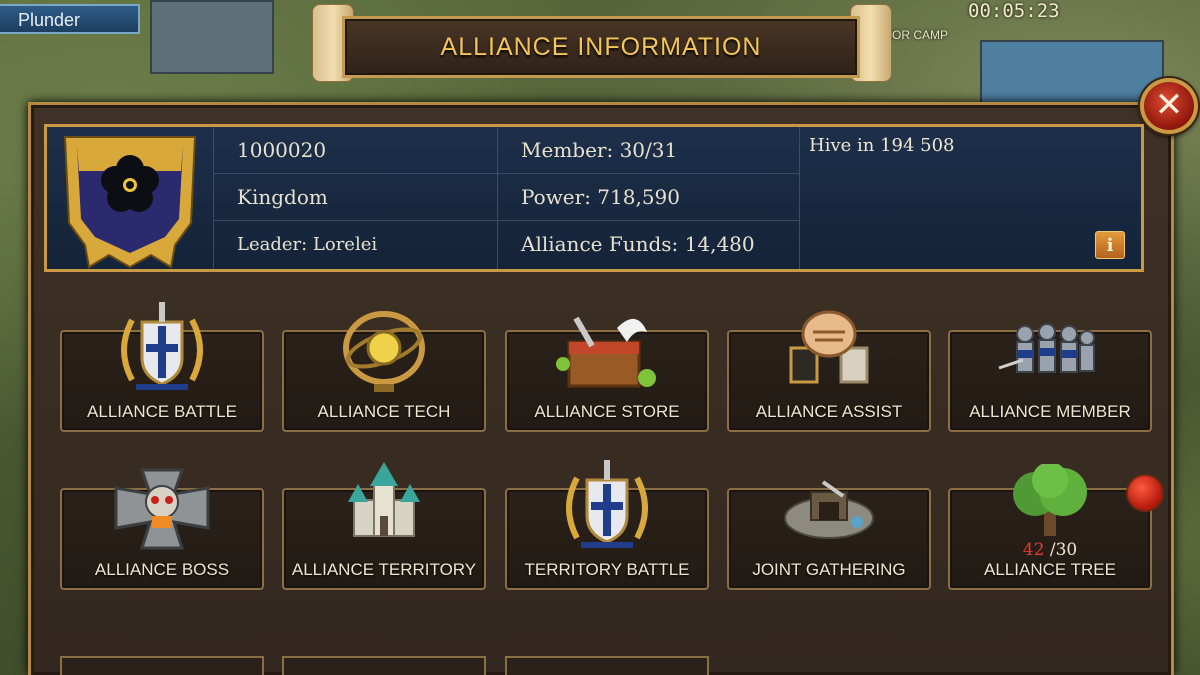 The height and width of the screenshot is (675, 1200). Describe the element at coordinates (638, 244) in the screenshot. I see `alliance-funds: Alliance Funds: 14,480` at that location.